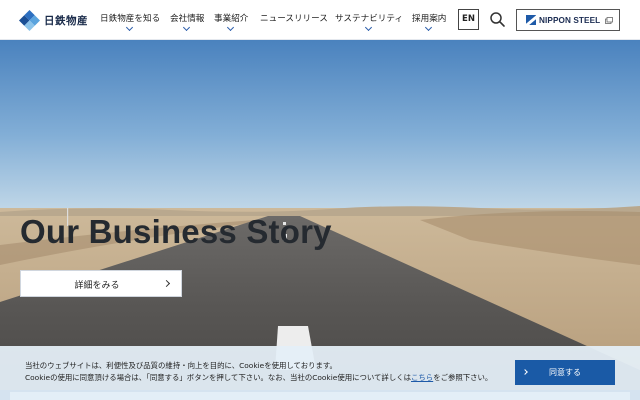 This screenshot has width=640, height=400. I want to click on nippon-steel-link-button: NIPPON STEEL, so click(568, 20).